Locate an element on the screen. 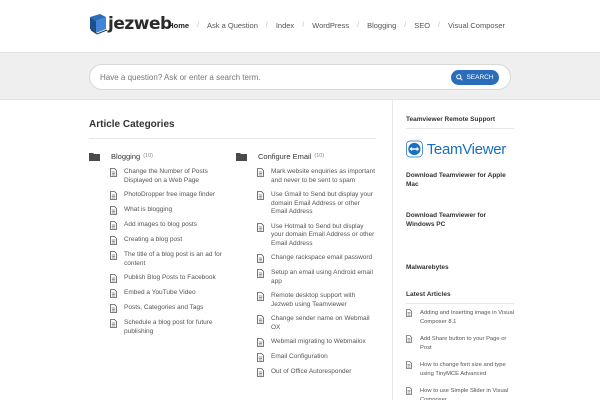 Image resolution: width=600 pixels, height=400 pixels. article-link: Change rackspace email password is located at coordinates (316, 258).